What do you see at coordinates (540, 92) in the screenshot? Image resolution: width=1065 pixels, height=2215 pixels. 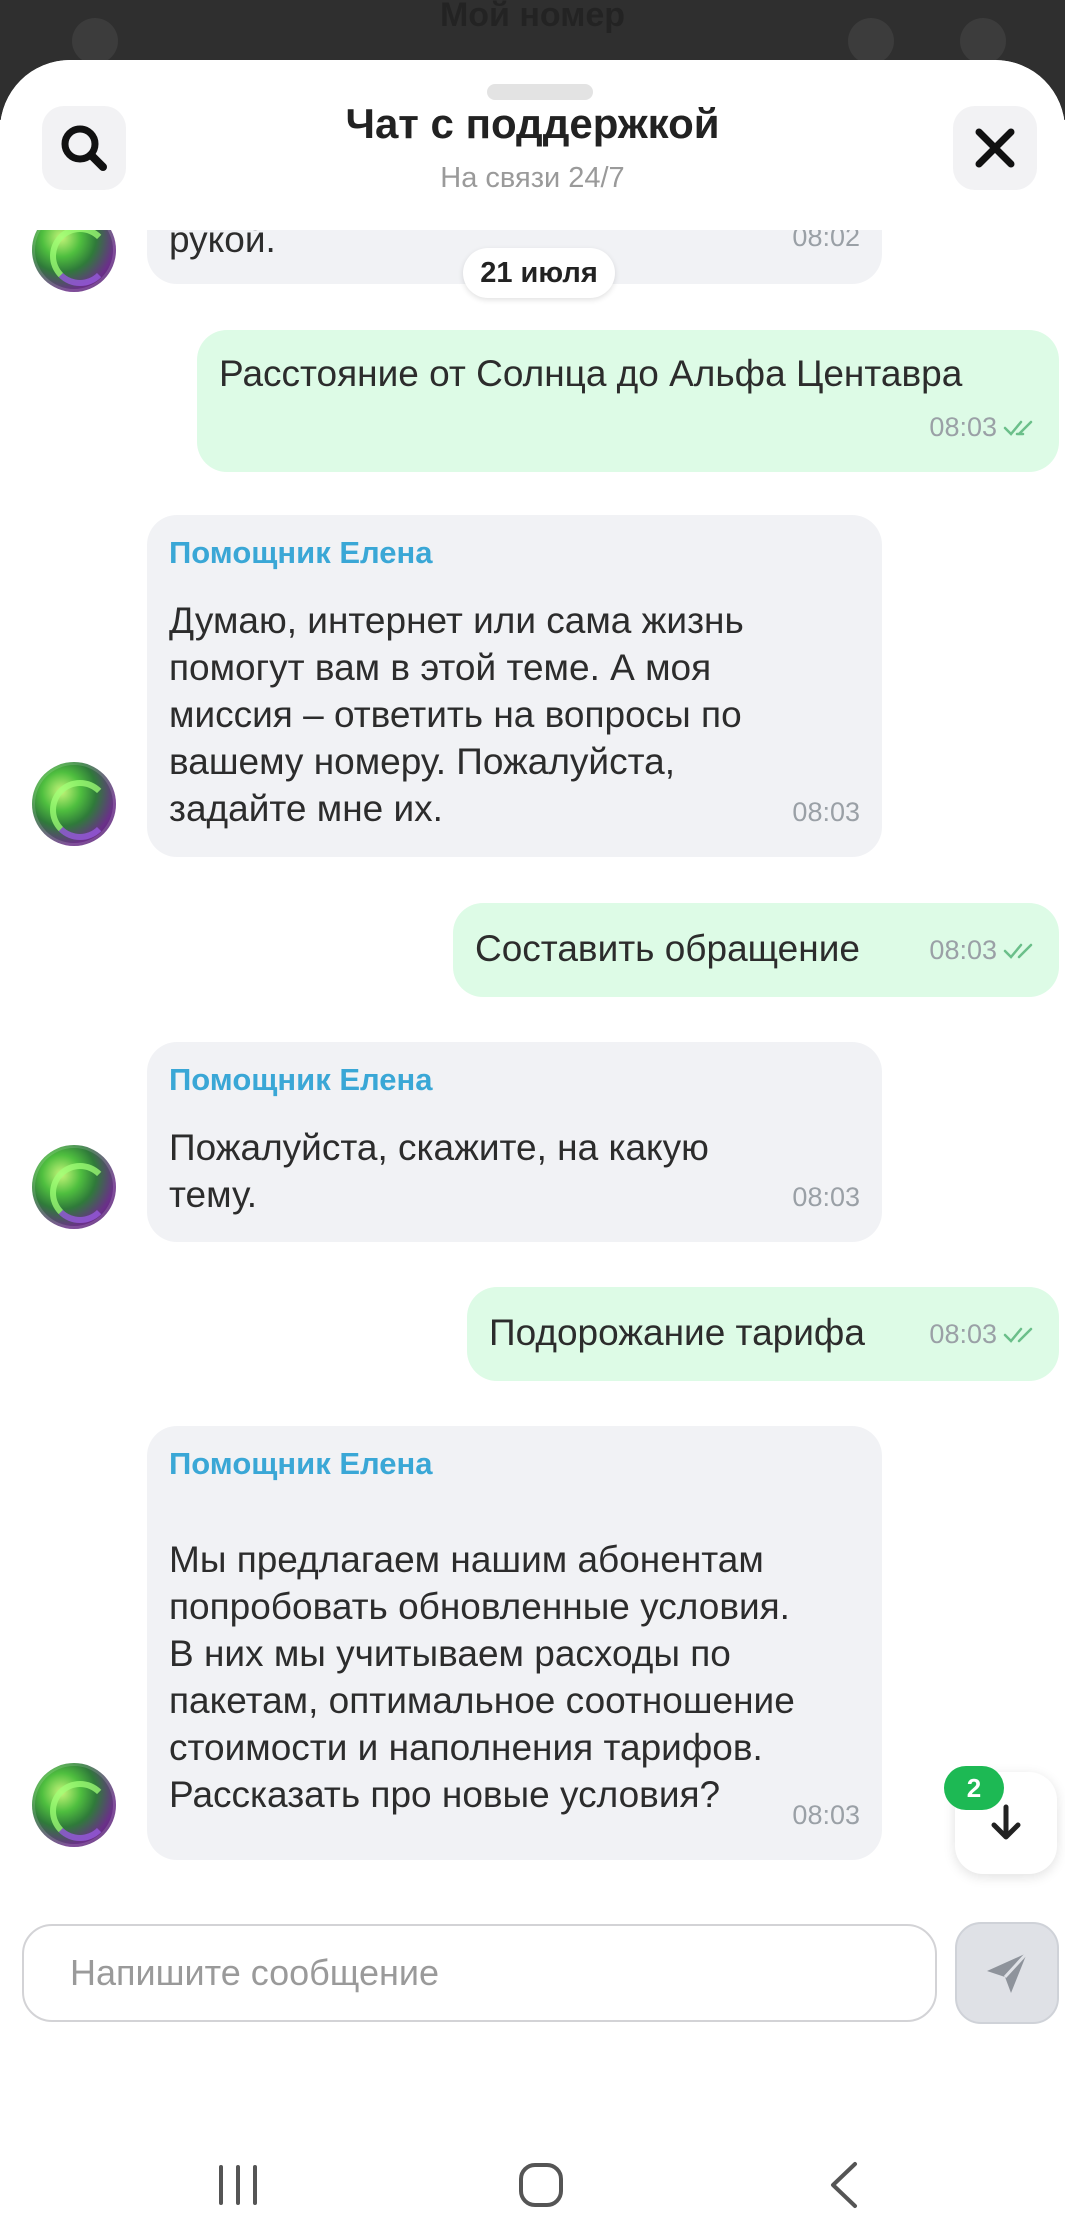 I see `sheet-drag-handle` at bounding box center [540, 92].